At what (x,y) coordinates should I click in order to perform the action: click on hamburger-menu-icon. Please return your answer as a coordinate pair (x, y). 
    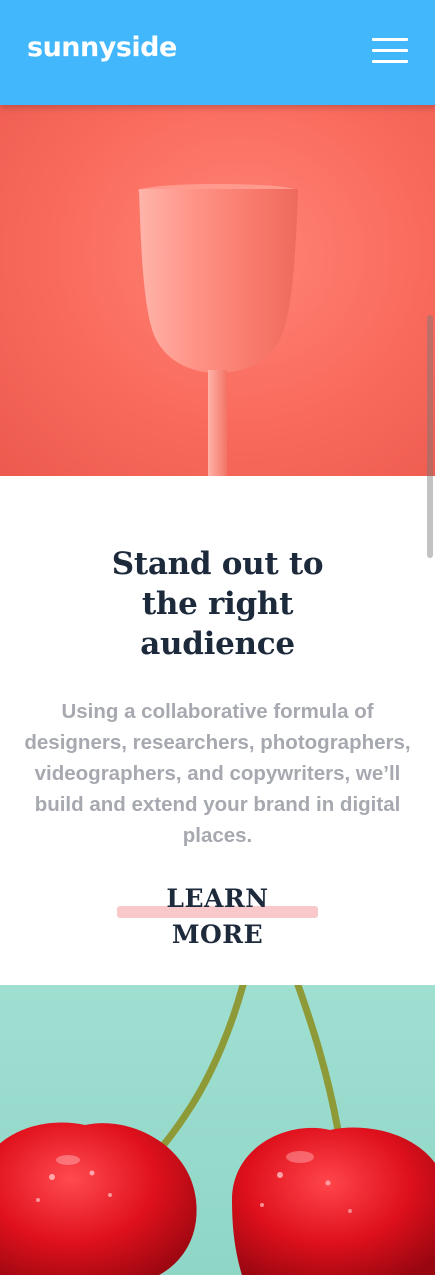
    Looking at the image, I should click on (390, 51).